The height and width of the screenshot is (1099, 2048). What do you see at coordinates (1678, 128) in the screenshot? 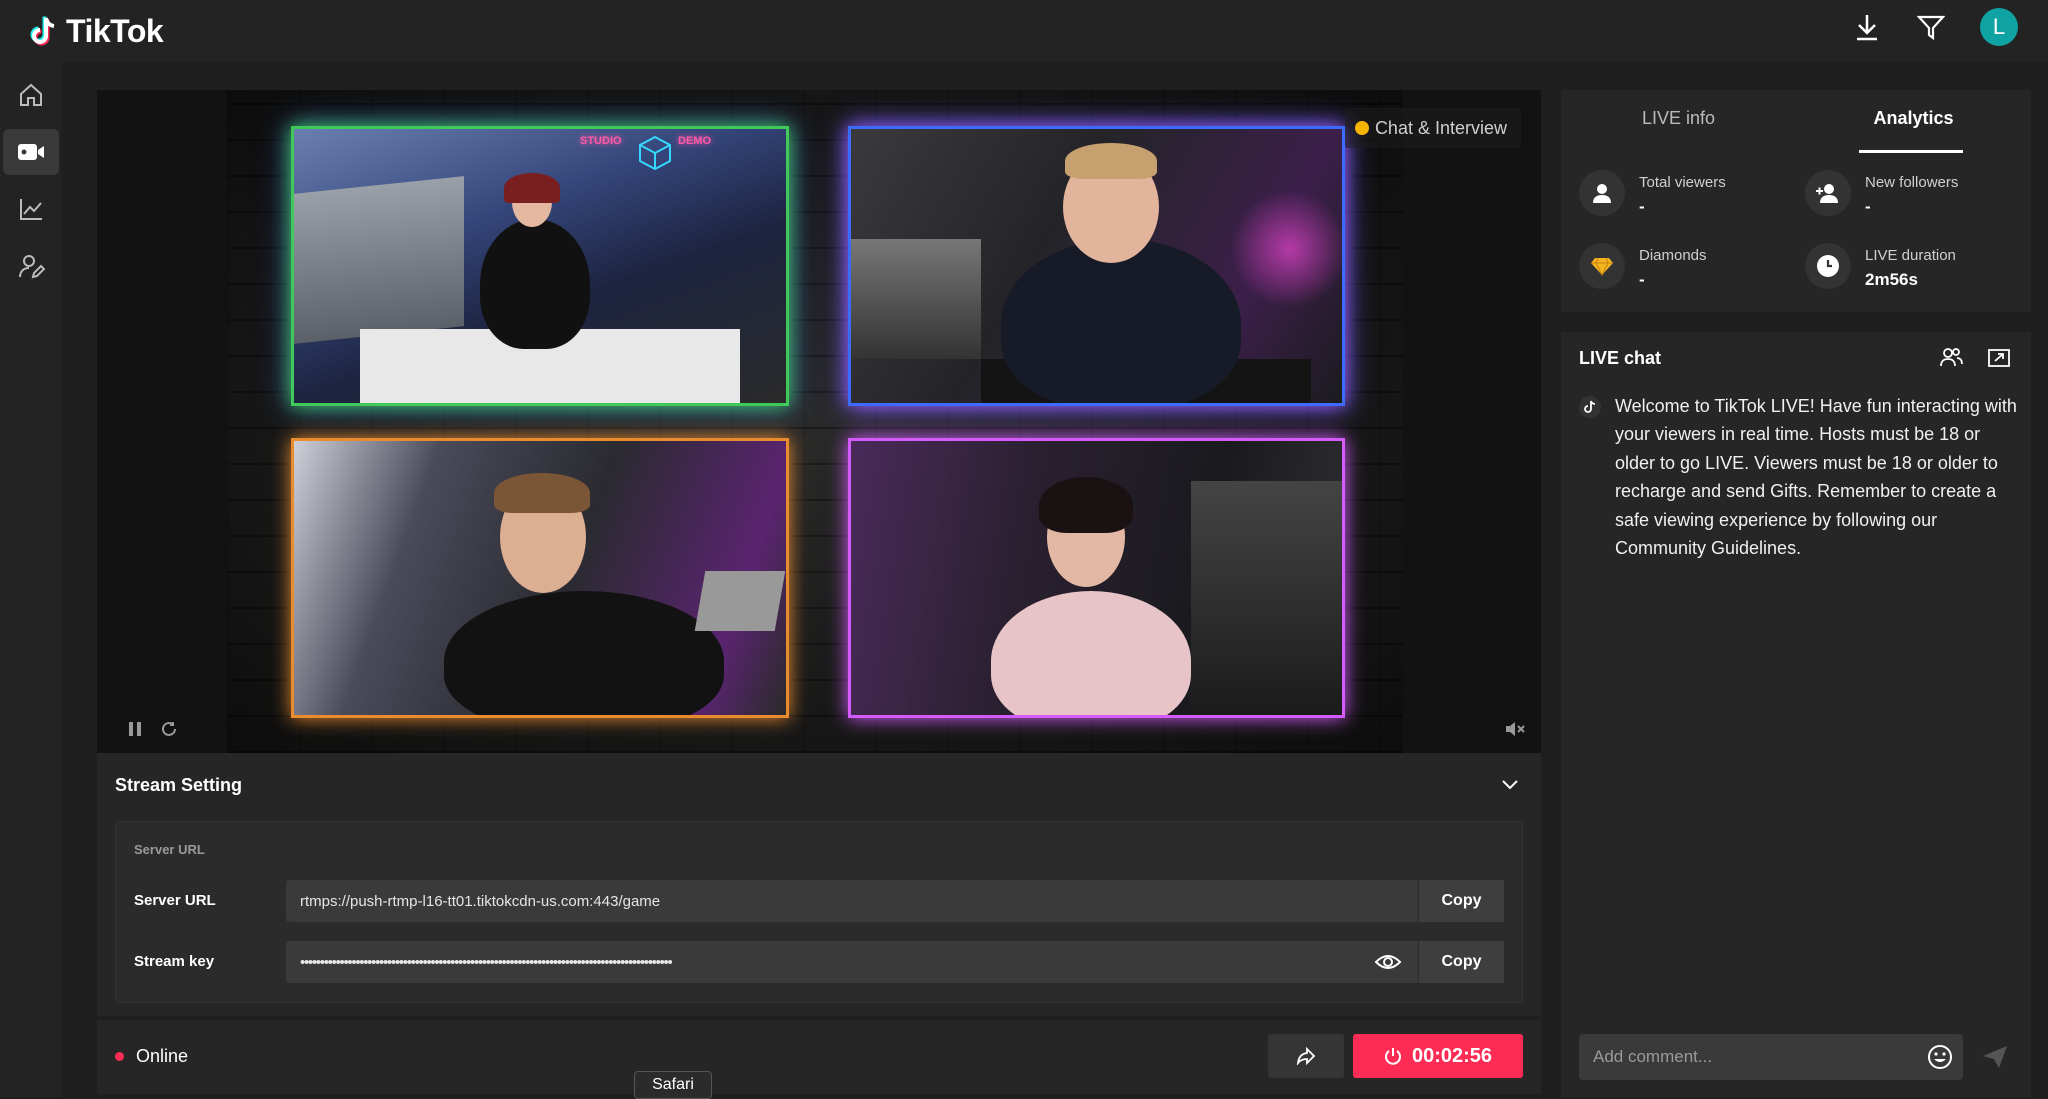
I see `tab-live-info: LIVE info` at bounding box center [1678, 128].